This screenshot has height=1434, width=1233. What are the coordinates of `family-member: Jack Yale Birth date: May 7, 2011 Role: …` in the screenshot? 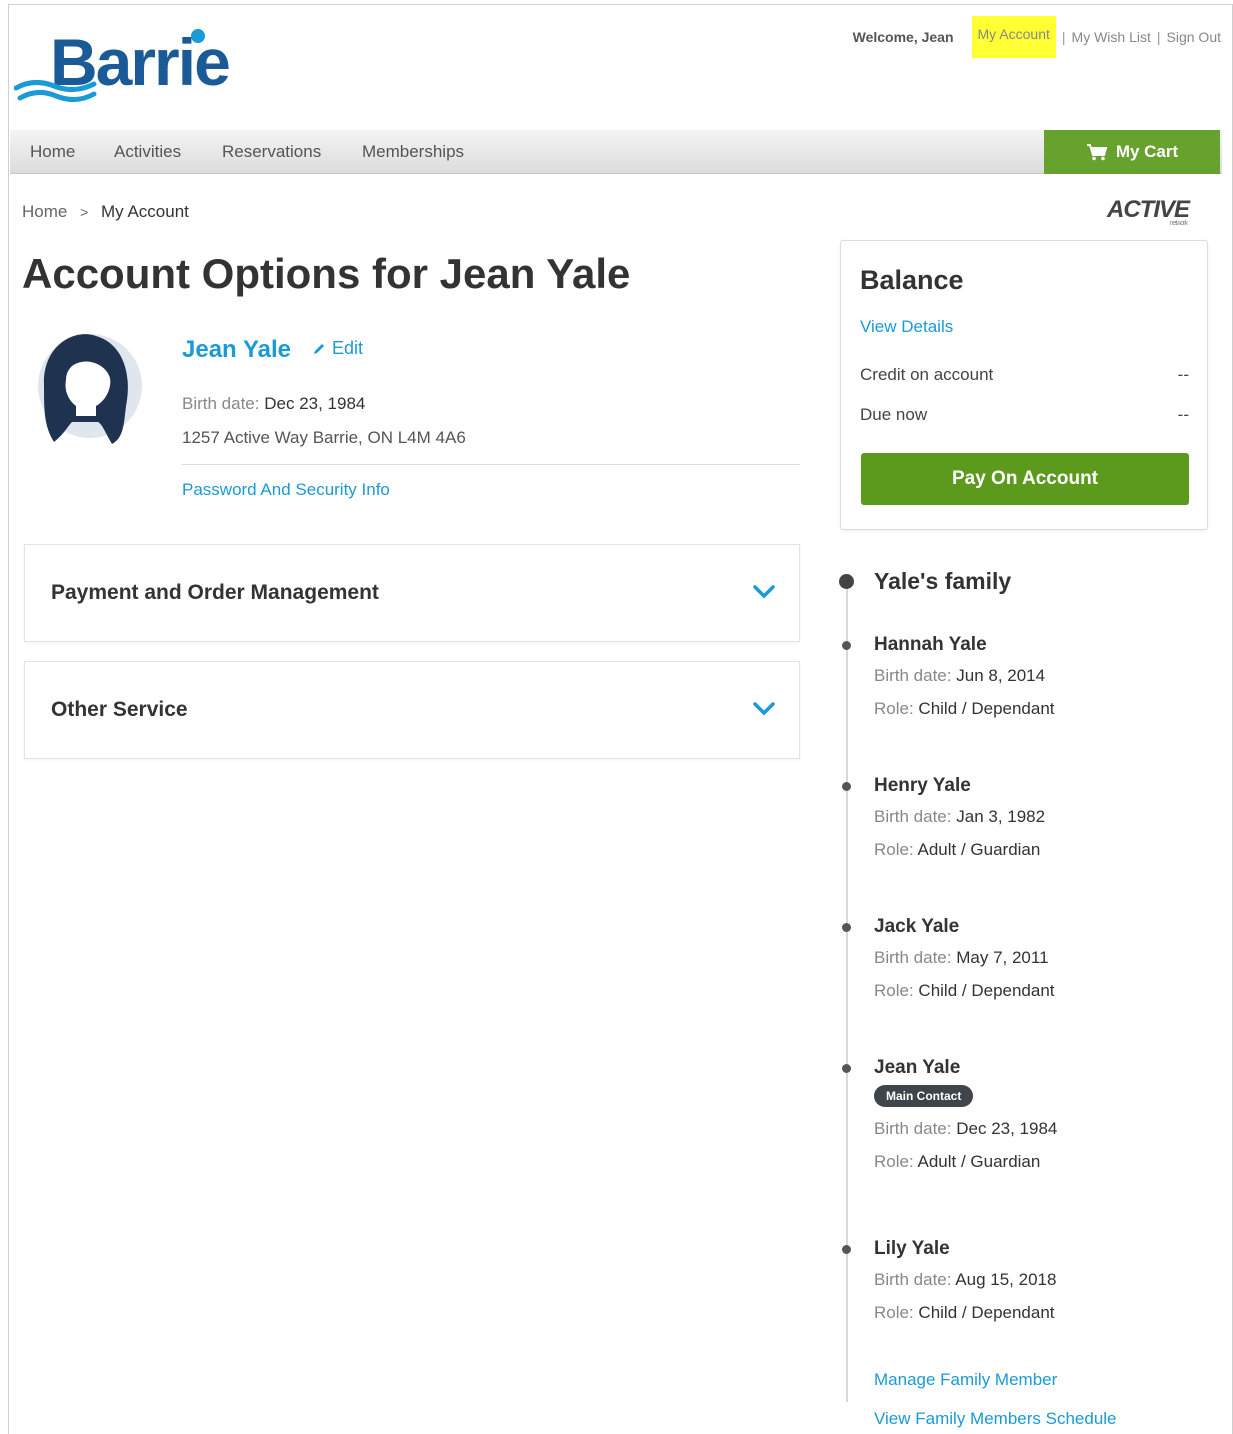 It's located at (964, 958).